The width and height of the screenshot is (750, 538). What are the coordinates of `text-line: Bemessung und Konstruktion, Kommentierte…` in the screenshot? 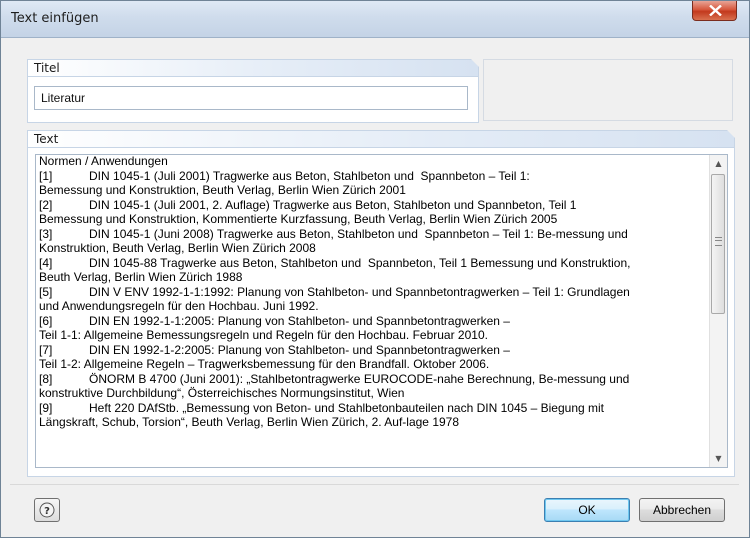 It's located at (298, 219).